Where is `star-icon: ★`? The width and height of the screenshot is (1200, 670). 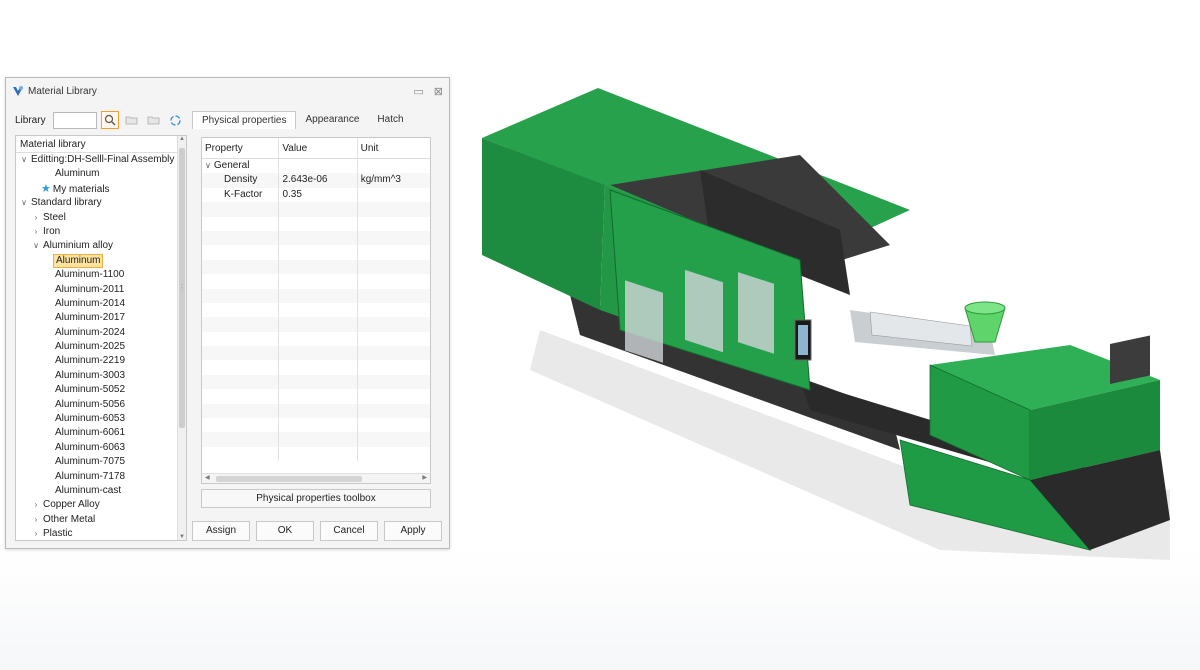
star-icon: ★ is located at coordinates (46, 188).